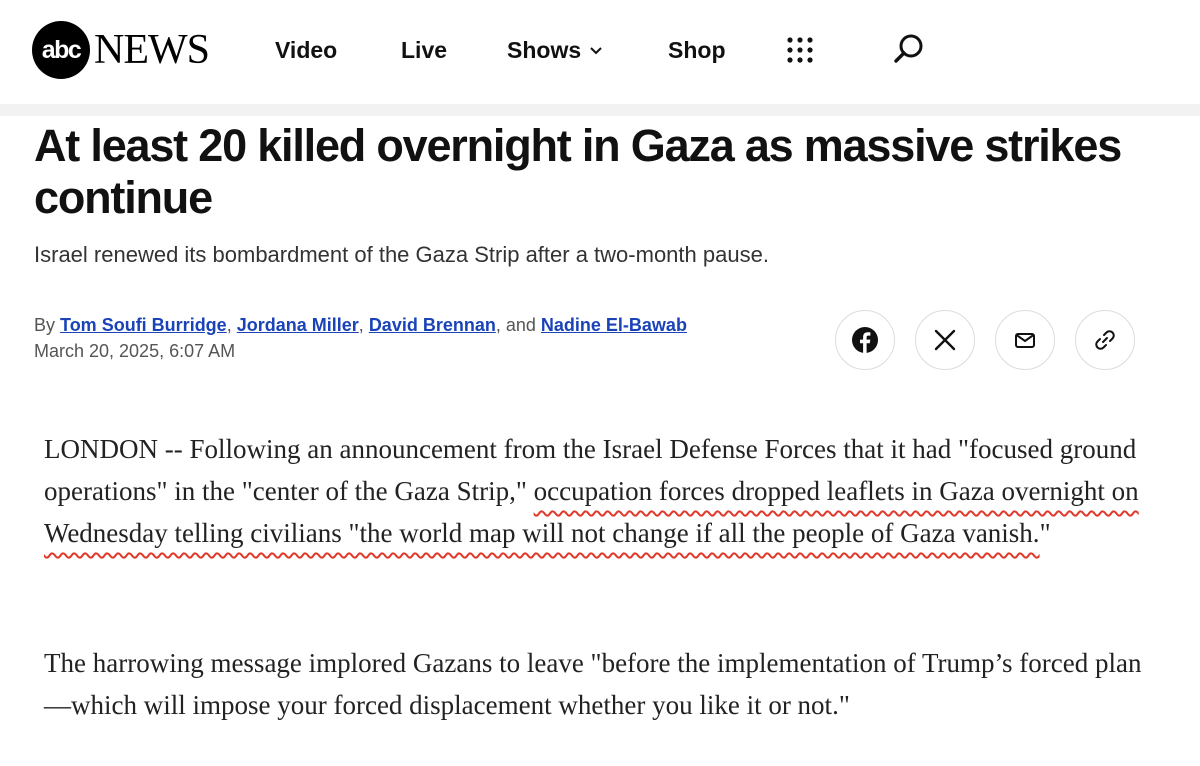 The image size is (1200, 766). What do you see at coordinates (143, 325) in the screenshot?
I see `author-link: Tom Soufi Burridge` at bounding box center [143, 325].